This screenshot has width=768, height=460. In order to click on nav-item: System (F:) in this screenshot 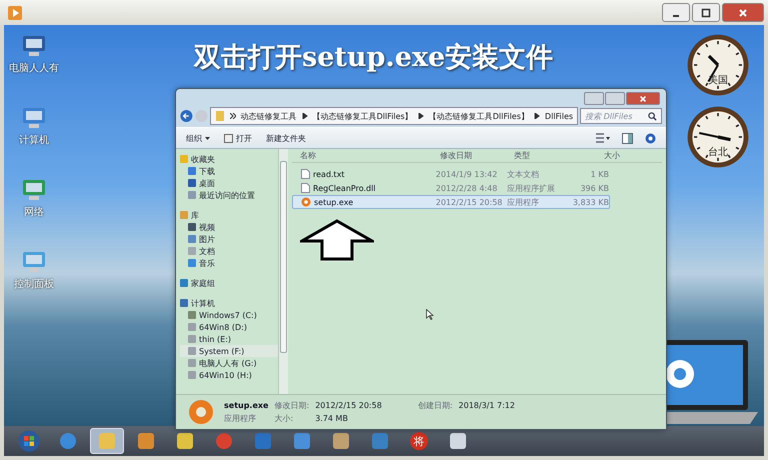, I will do `click(229, 351)`.